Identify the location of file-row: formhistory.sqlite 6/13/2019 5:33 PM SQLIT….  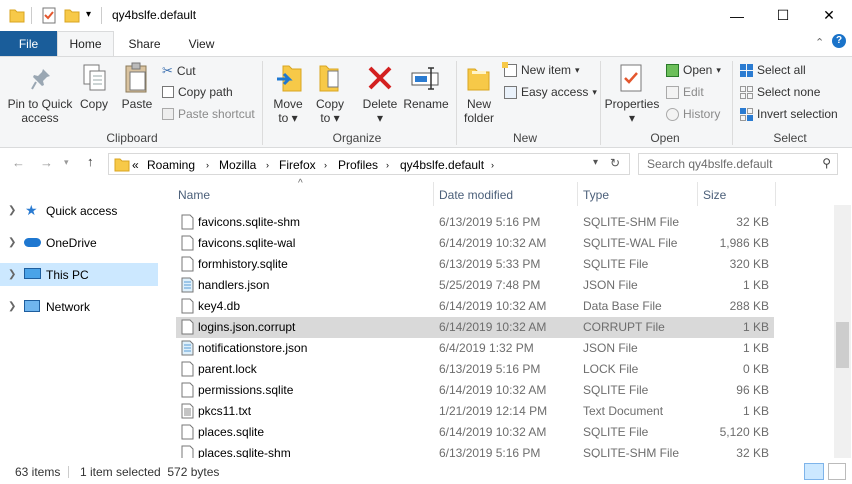
(475, 264).